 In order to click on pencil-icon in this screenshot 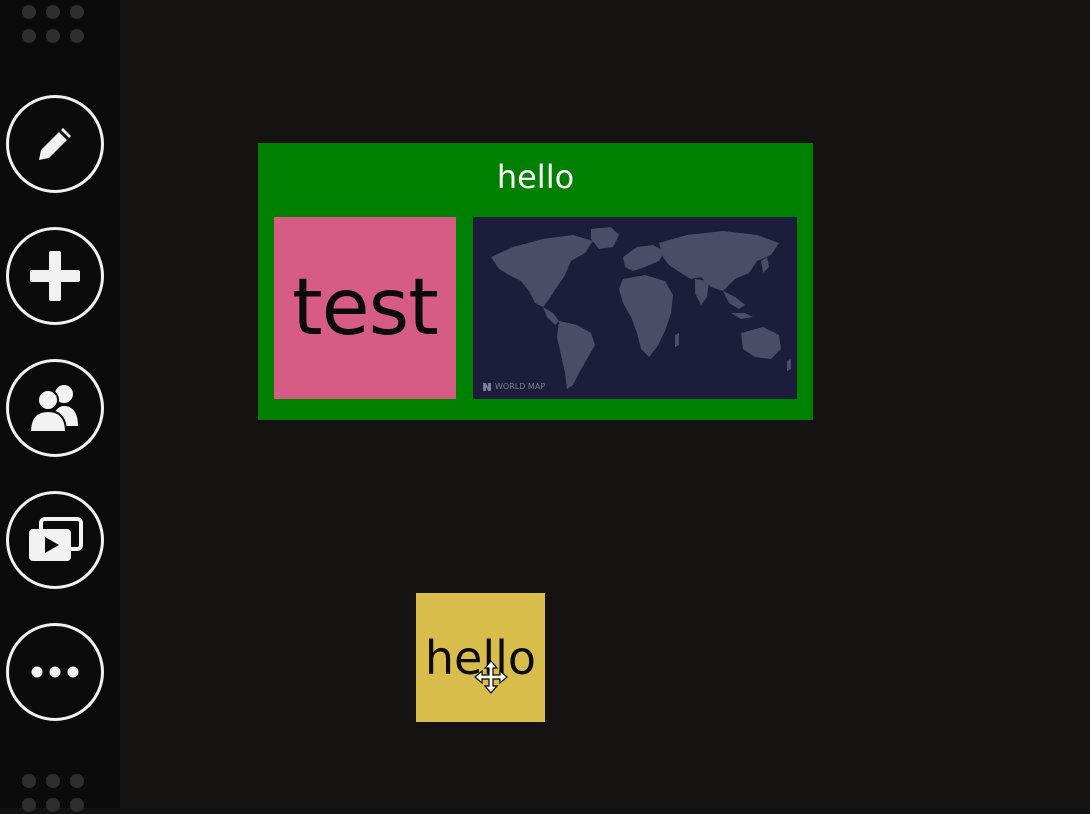, I will do `click(55, 144)`.